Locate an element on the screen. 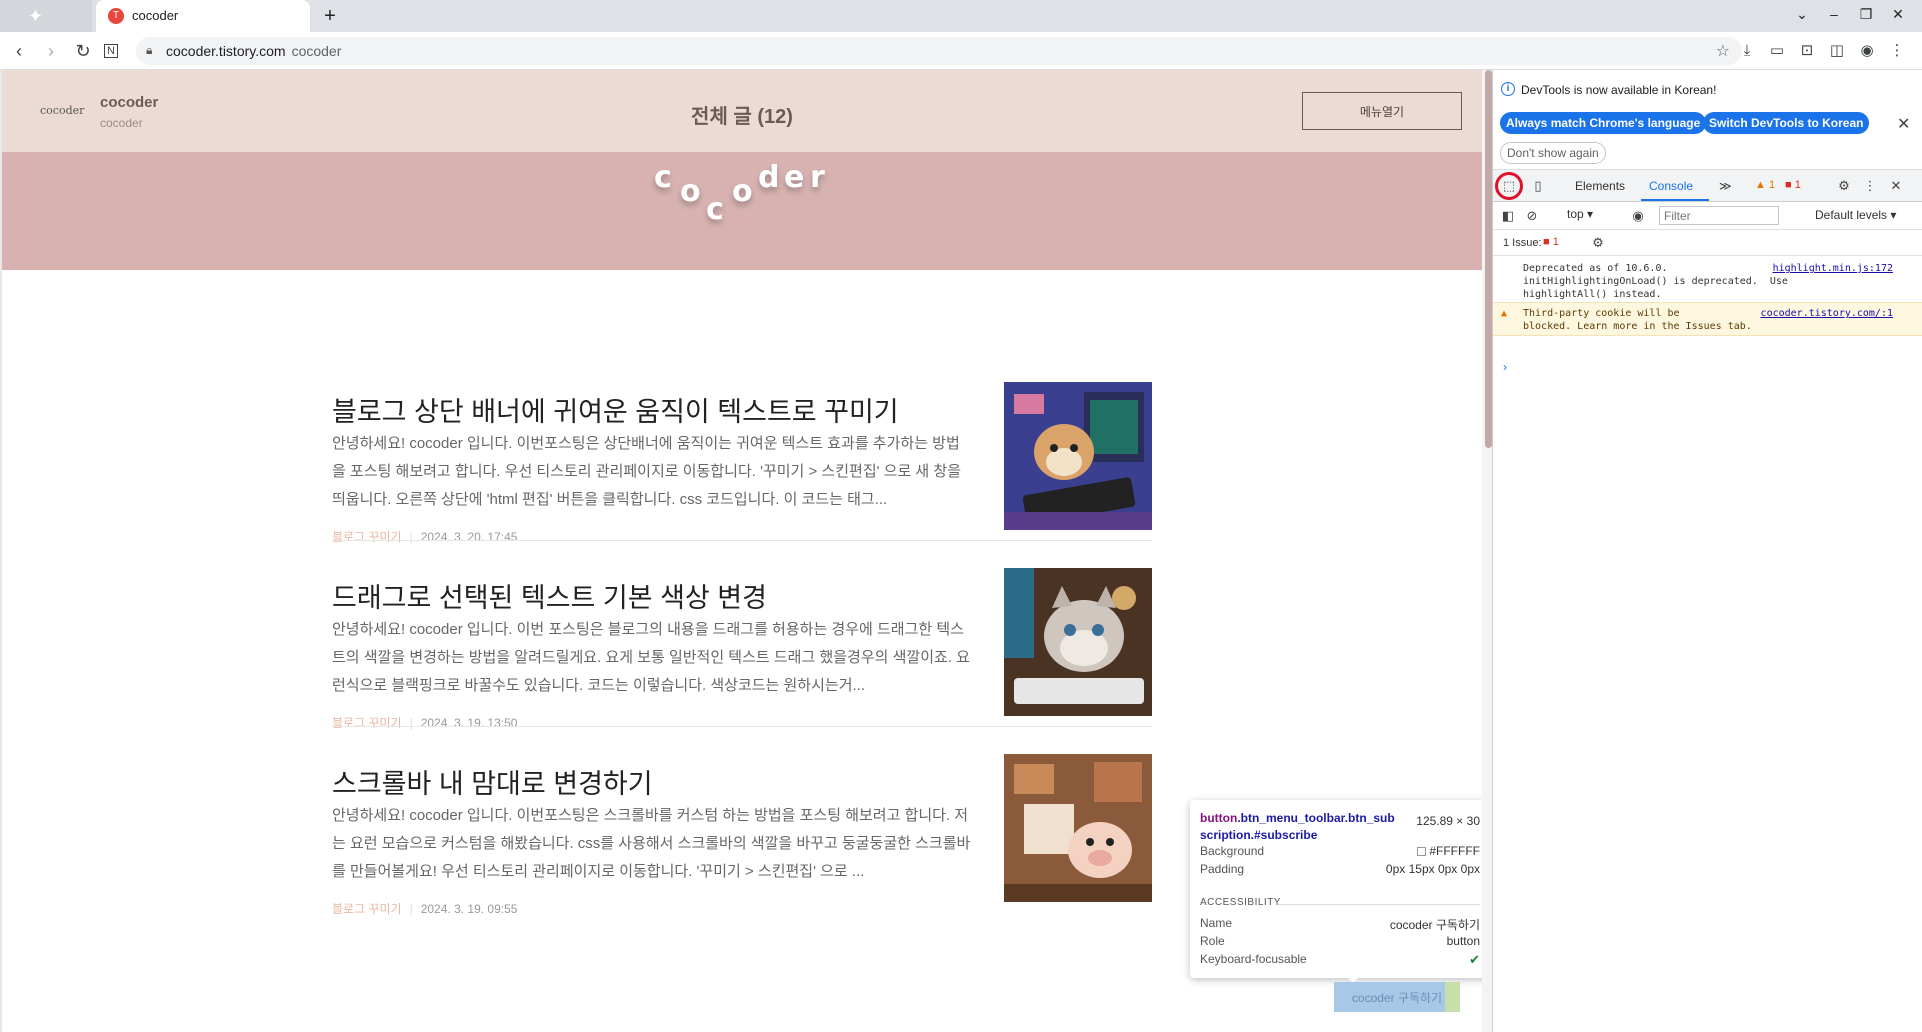  top-banner: c o c o d e r is located at coordinates (742, 211).